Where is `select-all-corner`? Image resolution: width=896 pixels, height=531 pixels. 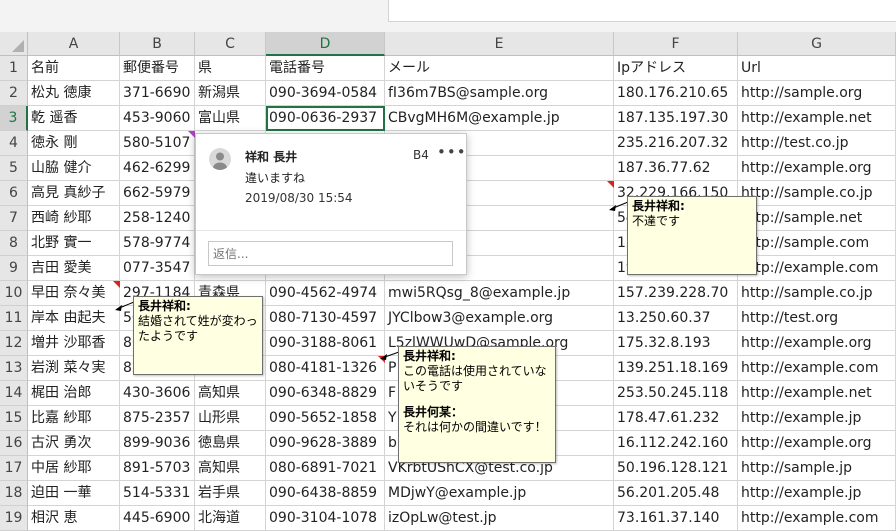 select-all-corner is located at coordinates (14, 44).